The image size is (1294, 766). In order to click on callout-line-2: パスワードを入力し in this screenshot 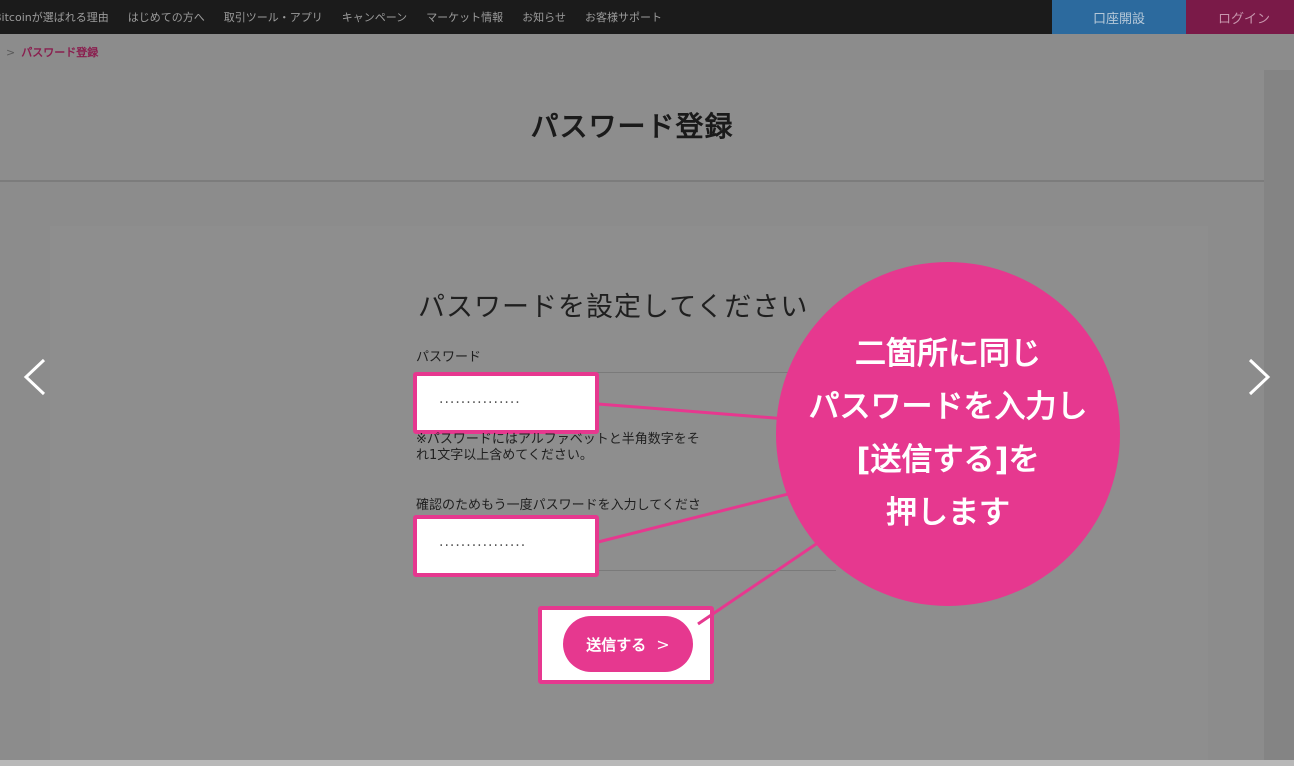, I will do `click(948, 407)`.